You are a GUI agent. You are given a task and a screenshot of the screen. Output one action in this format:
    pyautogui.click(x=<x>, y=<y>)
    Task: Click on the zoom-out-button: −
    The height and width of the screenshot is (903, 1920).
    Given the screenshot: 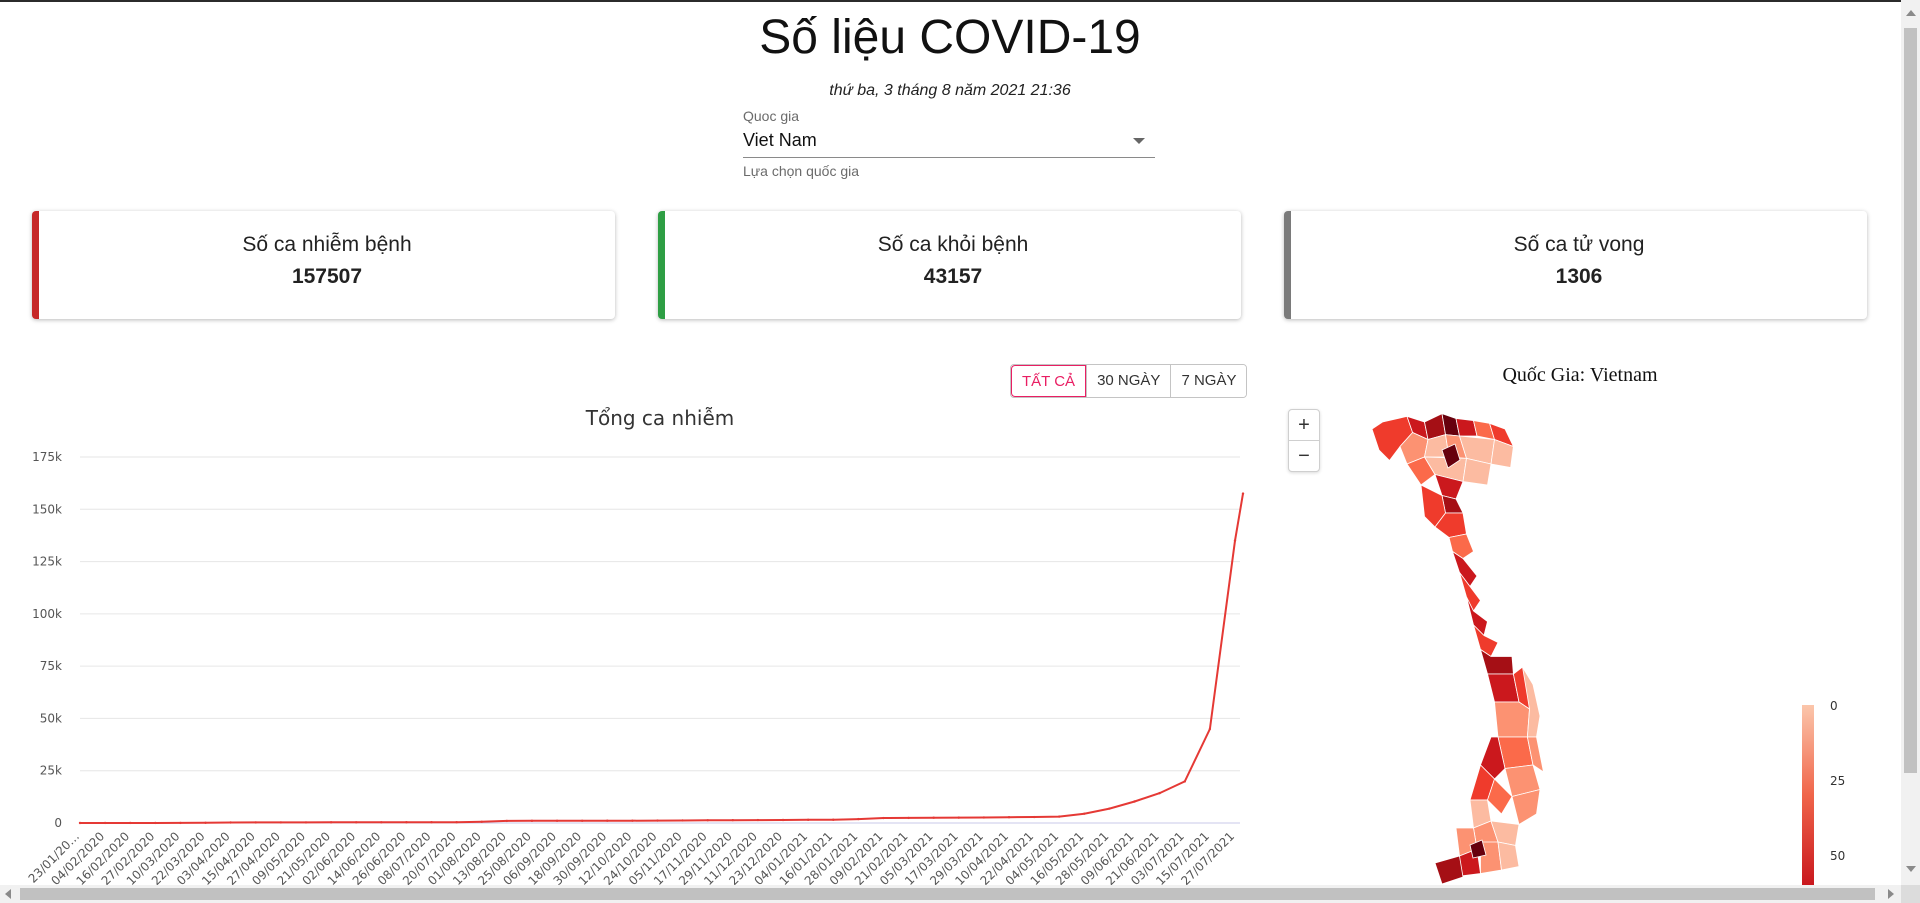 What is the action you would take?
    pyautogui.click(x=1304, y=455)
    